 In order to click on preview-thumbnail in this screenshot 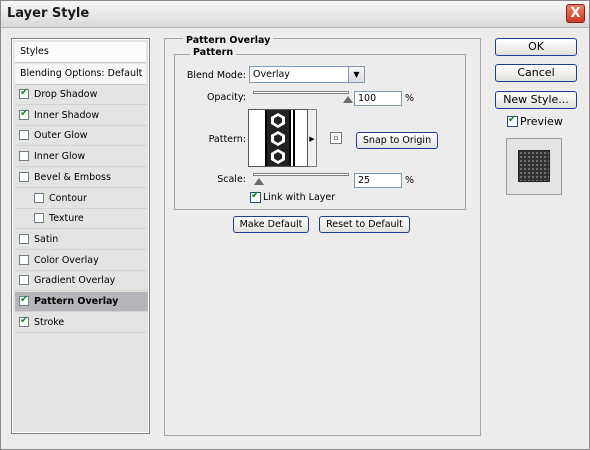, I will do `click(534, 166)`.